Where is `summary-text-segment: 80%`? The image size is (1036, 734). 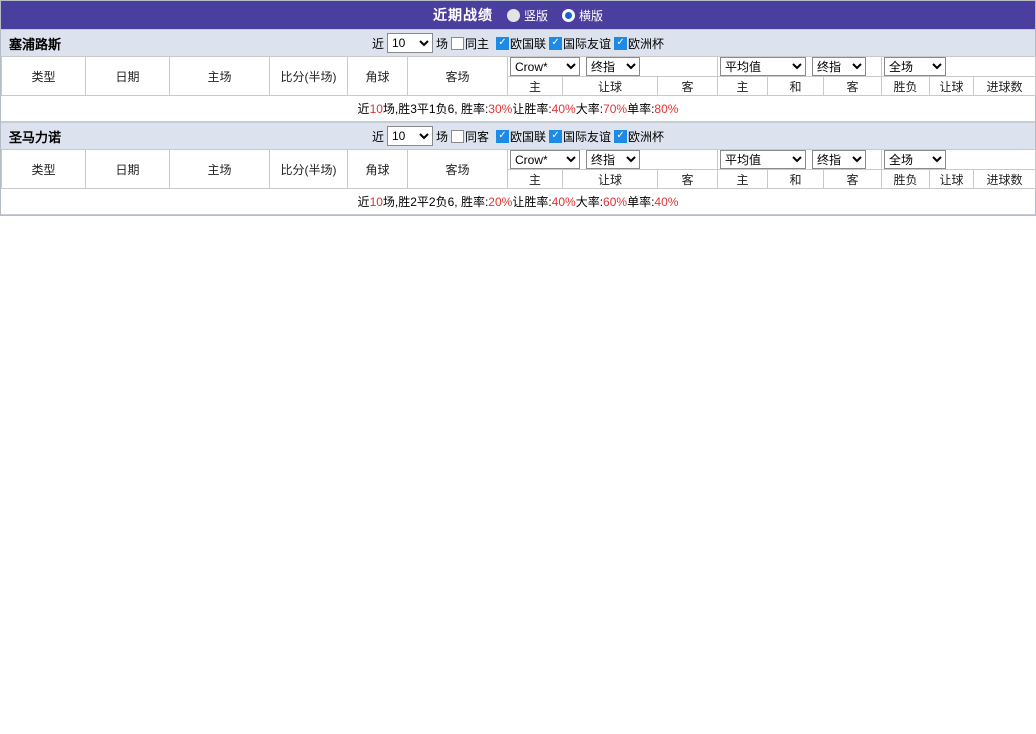 summary-text-segment: 80% is located at coordinates (666, 108).